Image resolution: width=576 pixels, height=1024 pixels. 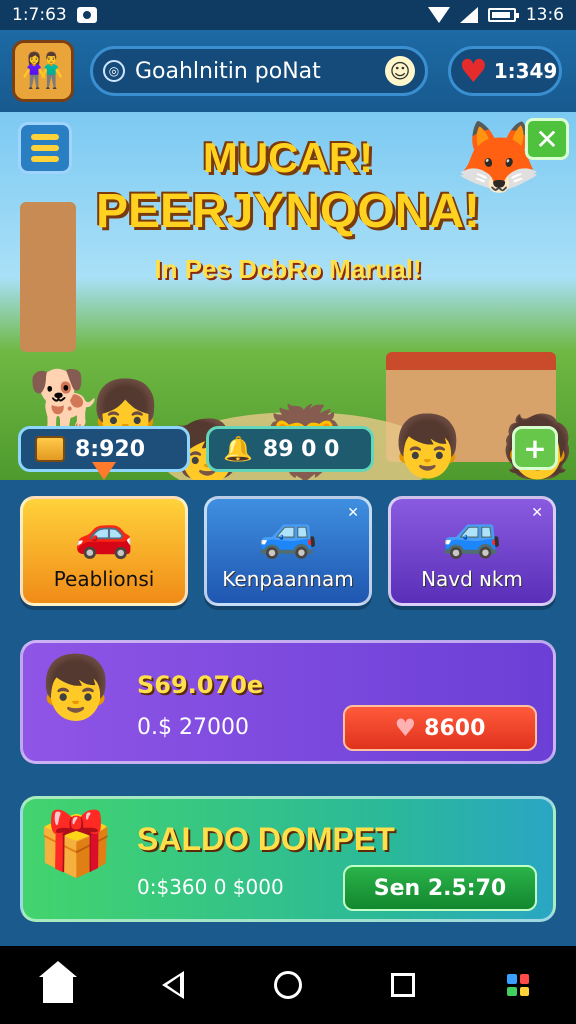 I want to click on apps-button, so click(x=518, y=985).